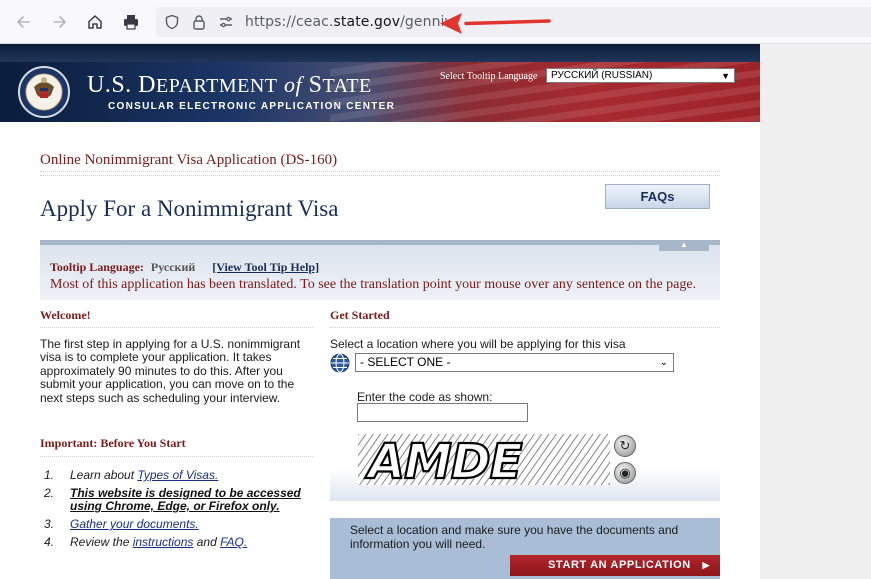 The height and width of the screenshot is (579, 871). What do you see at coordinates (663, 362) in the screenshot?
I see `chevron-down-icon: ⌄` at bounding box center [663, 362].